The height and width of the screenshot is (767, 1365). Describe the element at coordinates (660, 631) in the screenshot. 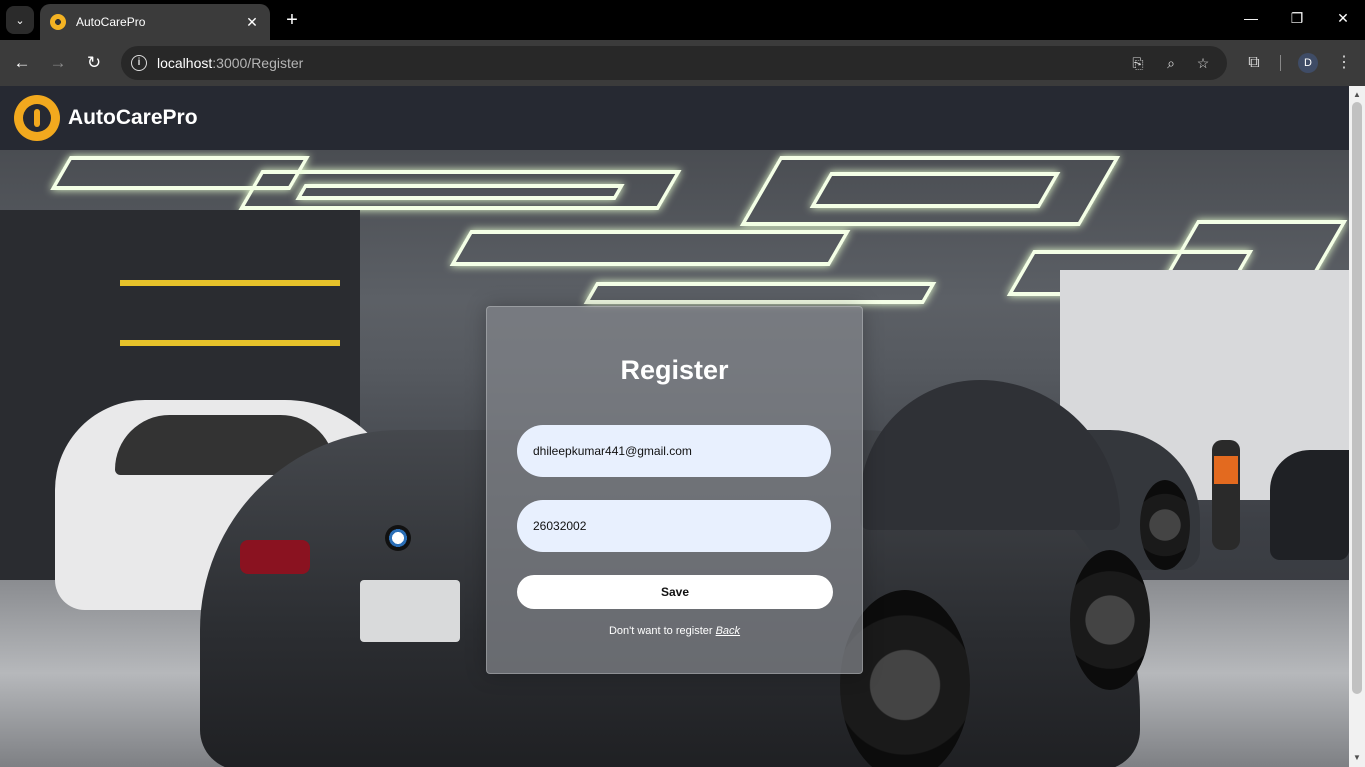

I see `footer-text: Don't want to register` at that location.